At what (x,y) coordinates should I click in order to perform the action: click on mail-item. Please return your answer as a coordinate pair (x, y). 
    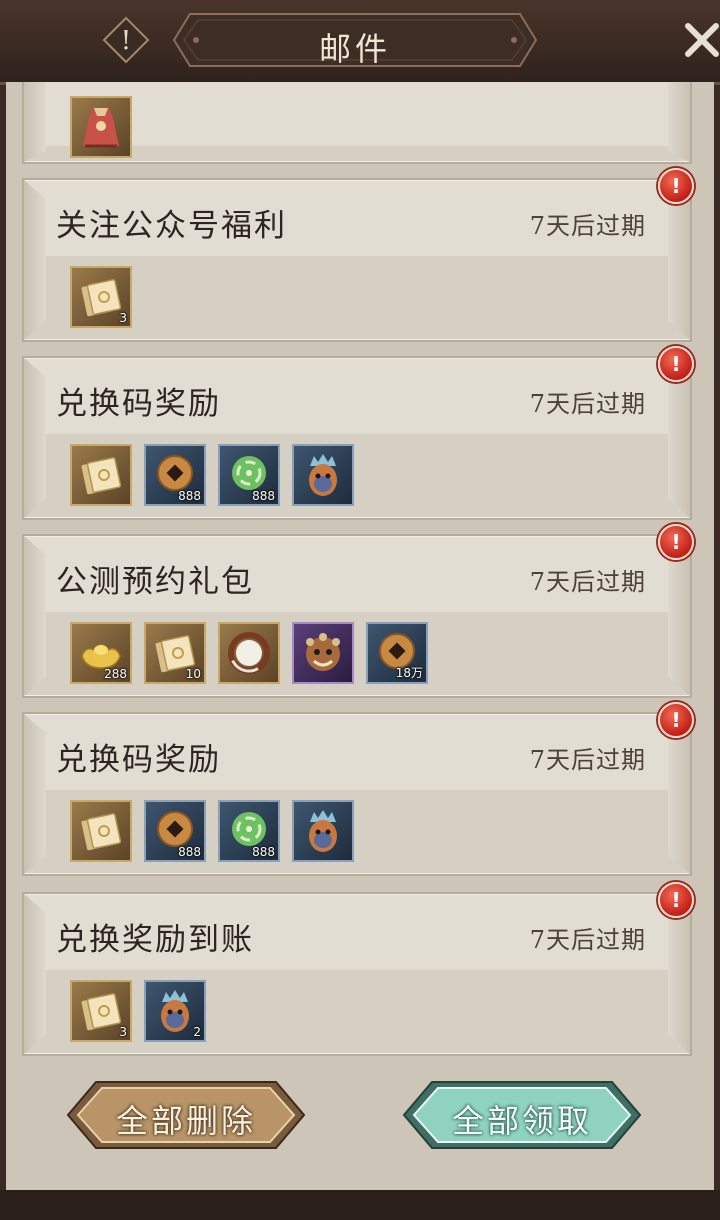
    Looking at the image, I should click on (357, 123).